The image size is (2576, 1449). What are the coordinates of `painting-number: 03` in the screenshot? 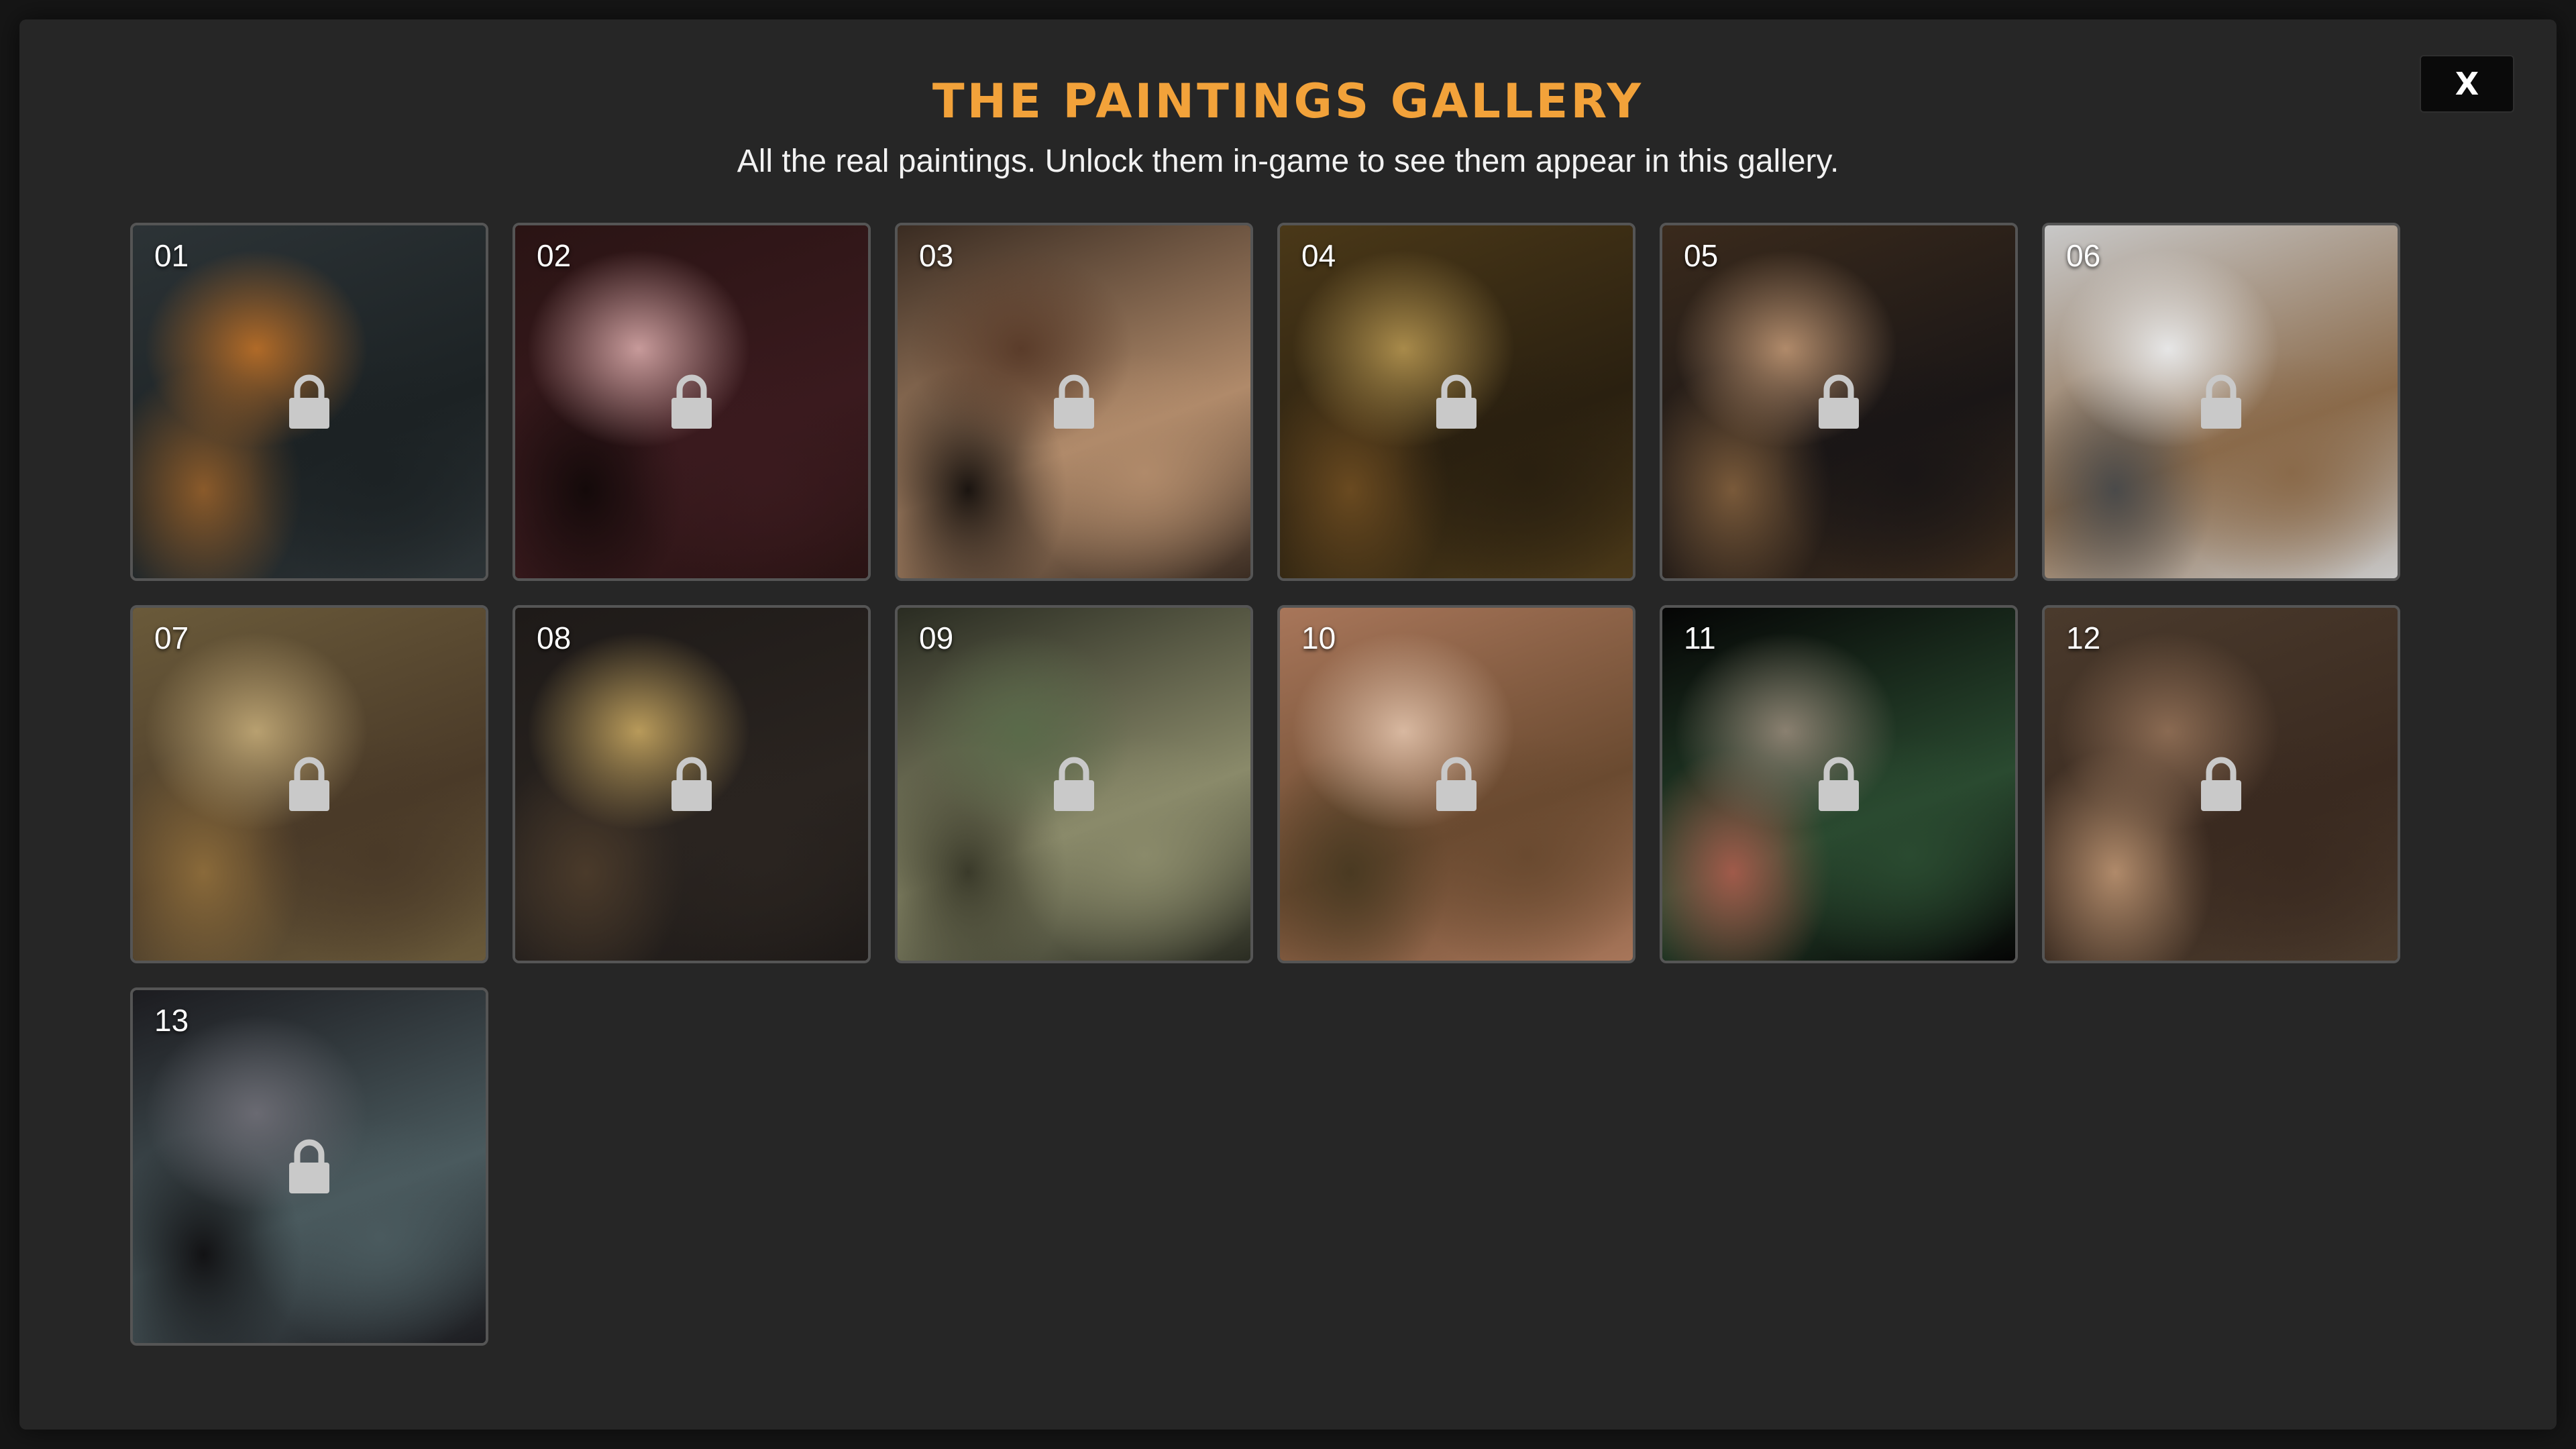 It's located at (936, 255).